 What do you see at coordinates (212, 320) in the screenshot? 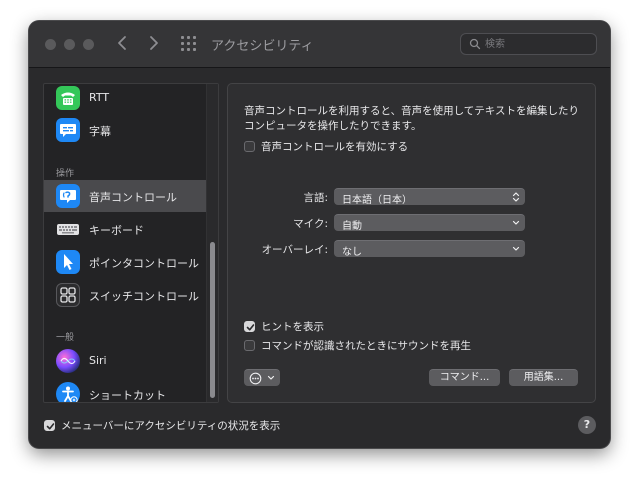
I see `sidebar-scroll-thumb` at bounding box center [212, 320].